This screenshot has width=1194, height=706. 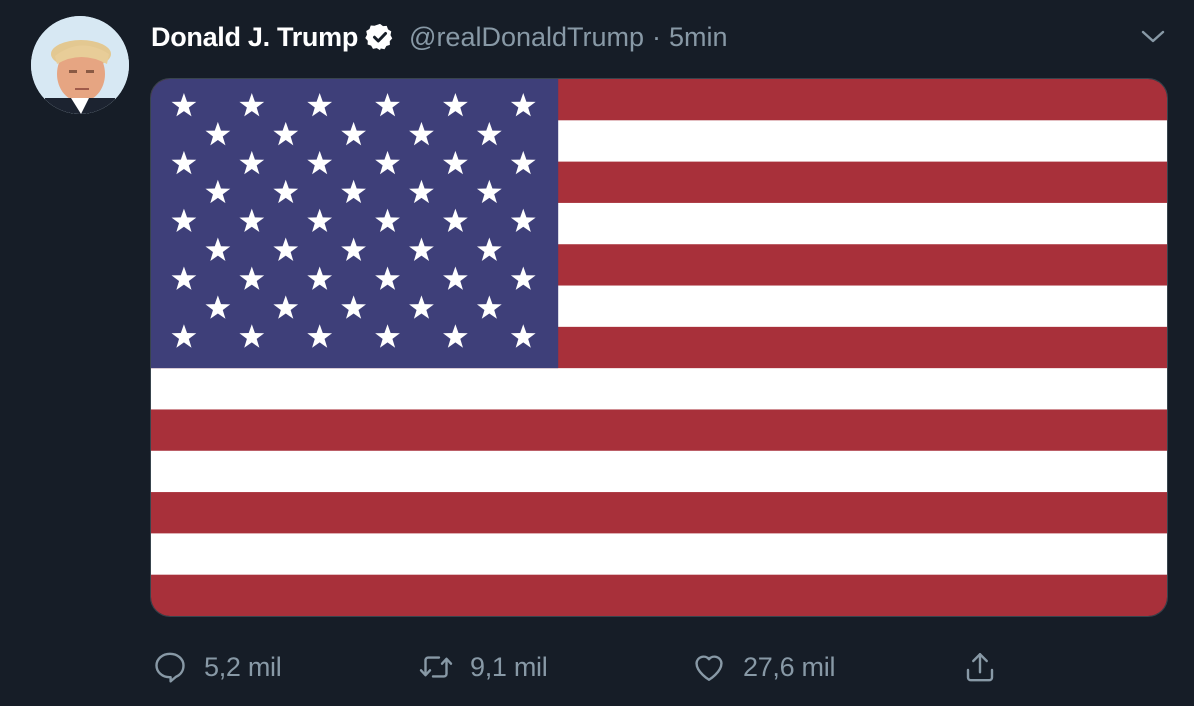 I want to click on share-button, so click(x=980, y=667).